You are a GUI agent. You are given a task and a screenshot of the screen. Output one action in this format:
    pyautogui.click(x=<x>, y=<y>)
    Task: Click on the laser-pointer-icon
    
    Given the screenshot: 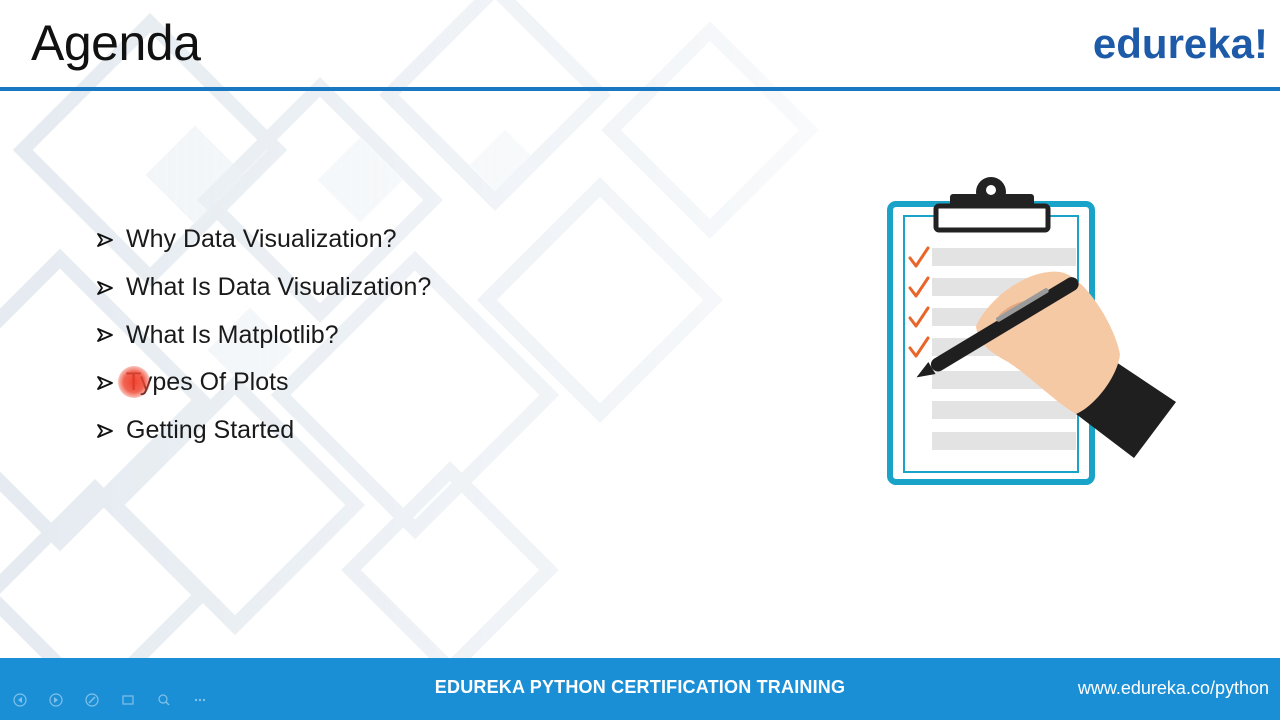 What is the action you would take?
    pyautogui.click(x=134, y=382)
    